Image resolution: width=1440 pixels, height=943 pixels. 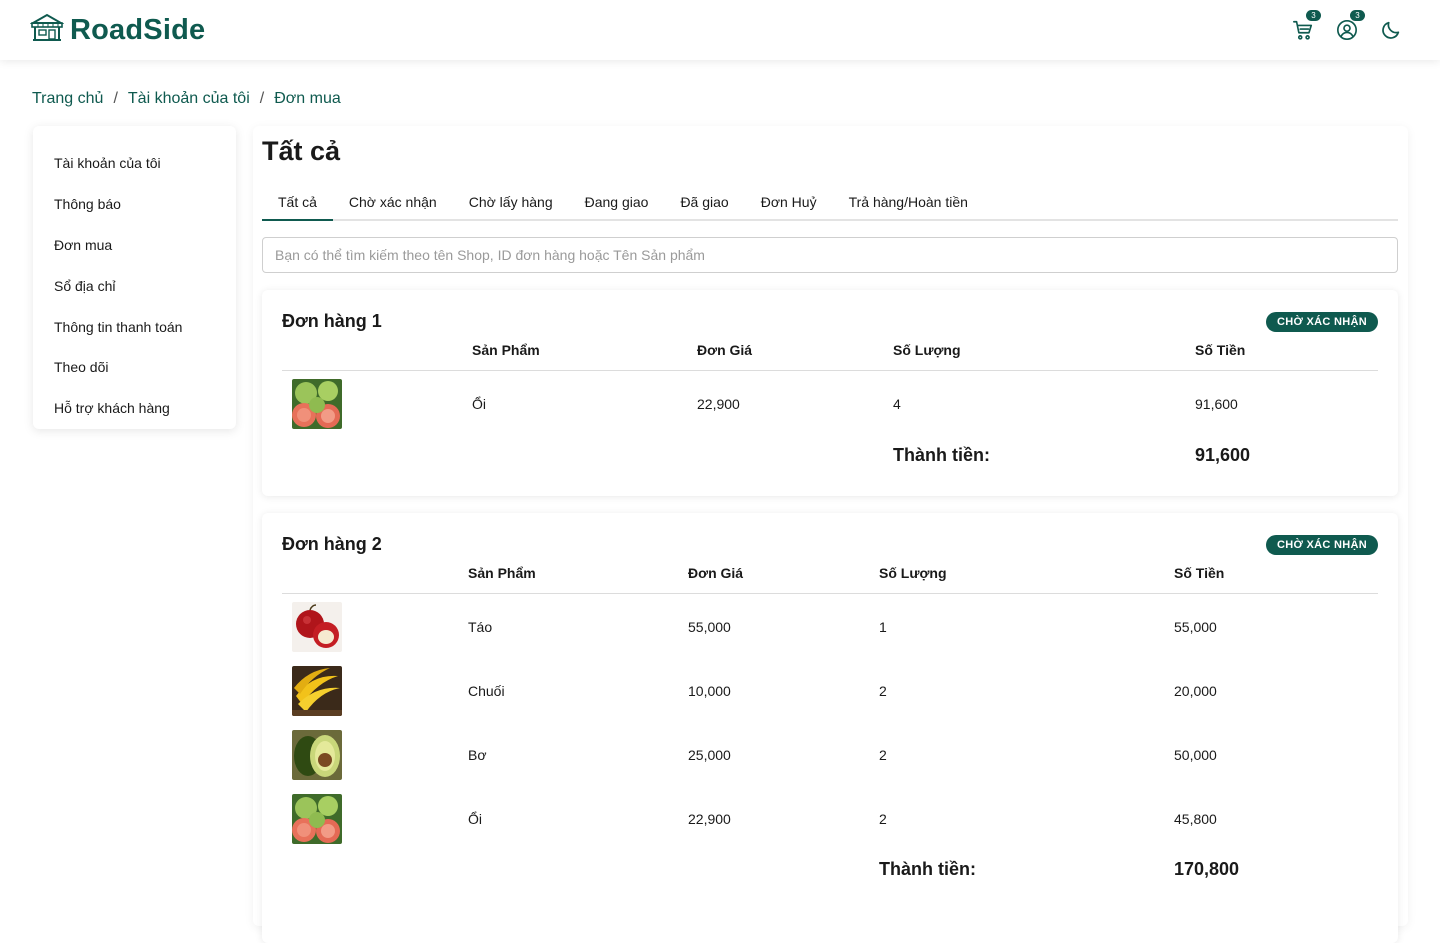 What do you see at coordinates (134, 204) in the screenshot?
I see `sidebar-item-notifications: Thông báo` at bounding box center [134, 204].